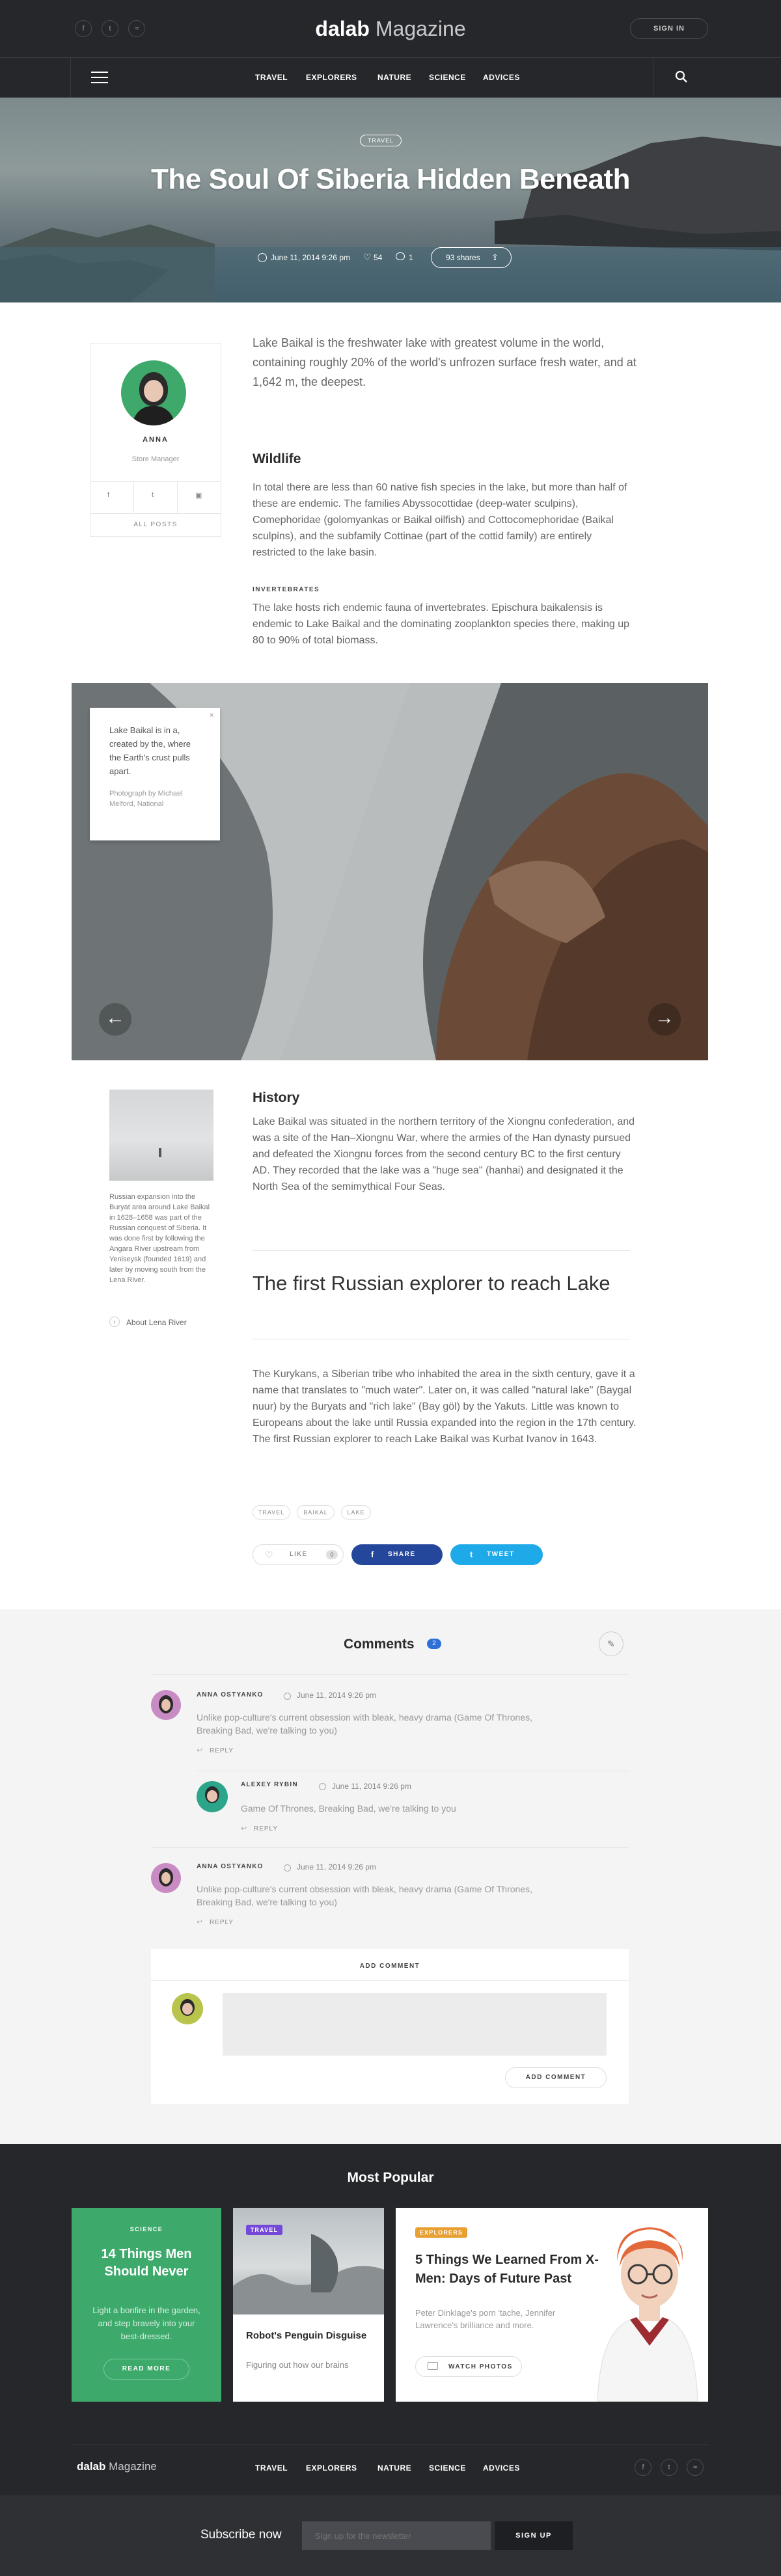 This screenshot has height=2576, width=781. What do you see at coordinates (332, 1554) in the screenshot?
I see `like-count: 0` at bounding box center [332, 1554].